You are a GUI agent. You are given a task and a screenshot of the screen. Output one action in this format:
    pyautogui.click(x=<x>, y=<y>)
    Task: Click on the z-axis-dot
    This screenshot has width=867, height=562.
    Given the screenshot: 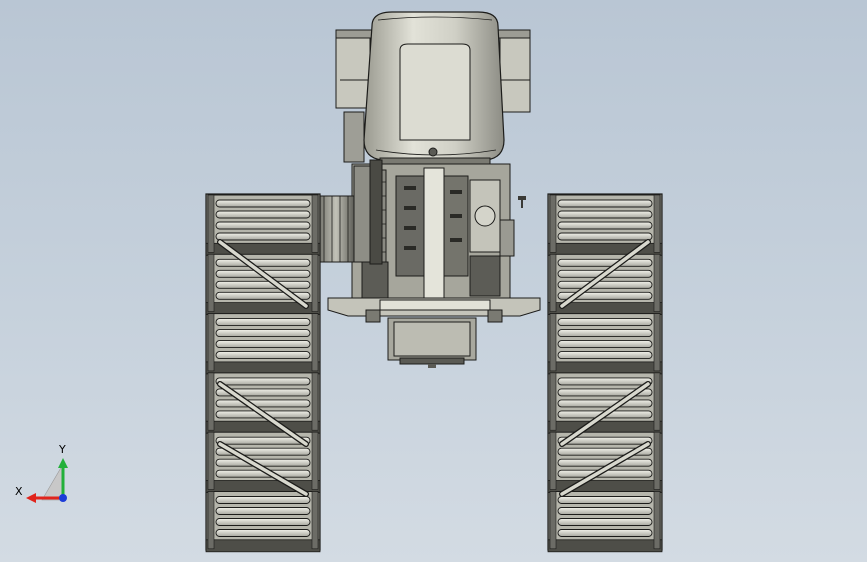 What is the action you would take?
    pyautogui.click(x=63, y=498)
    